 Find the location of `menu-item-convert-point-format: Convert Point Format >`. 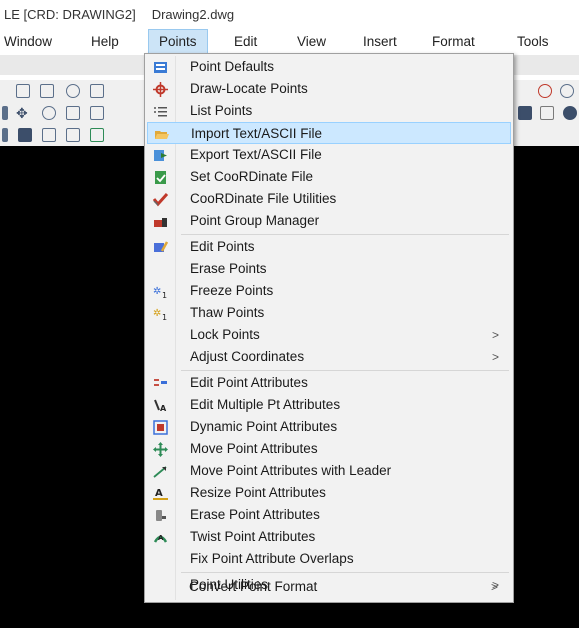

menu-item-convert-point-format: Convert Point Format > is located at coordinates (328, 587).